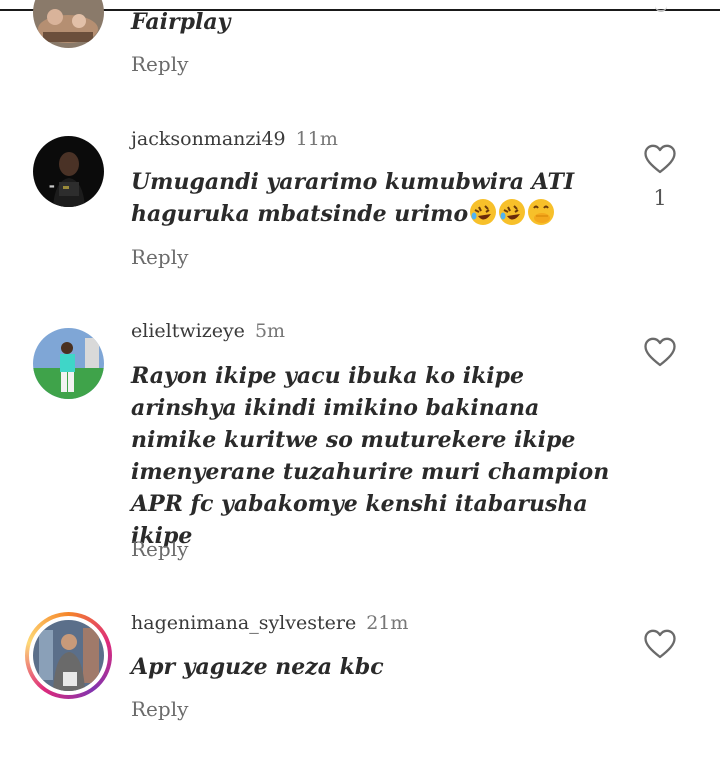 The height and width of the screenshot is (773, 720). I want to click on comment-text: Fairplay, so click(181, 22).